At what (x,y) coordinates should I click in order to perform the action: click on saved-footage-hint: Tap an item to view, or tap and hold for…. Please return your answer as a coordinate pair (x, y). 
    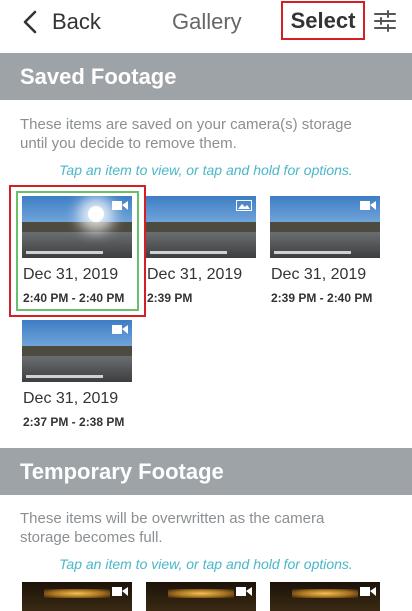
    Looking at the image, I should click on (206, 170).